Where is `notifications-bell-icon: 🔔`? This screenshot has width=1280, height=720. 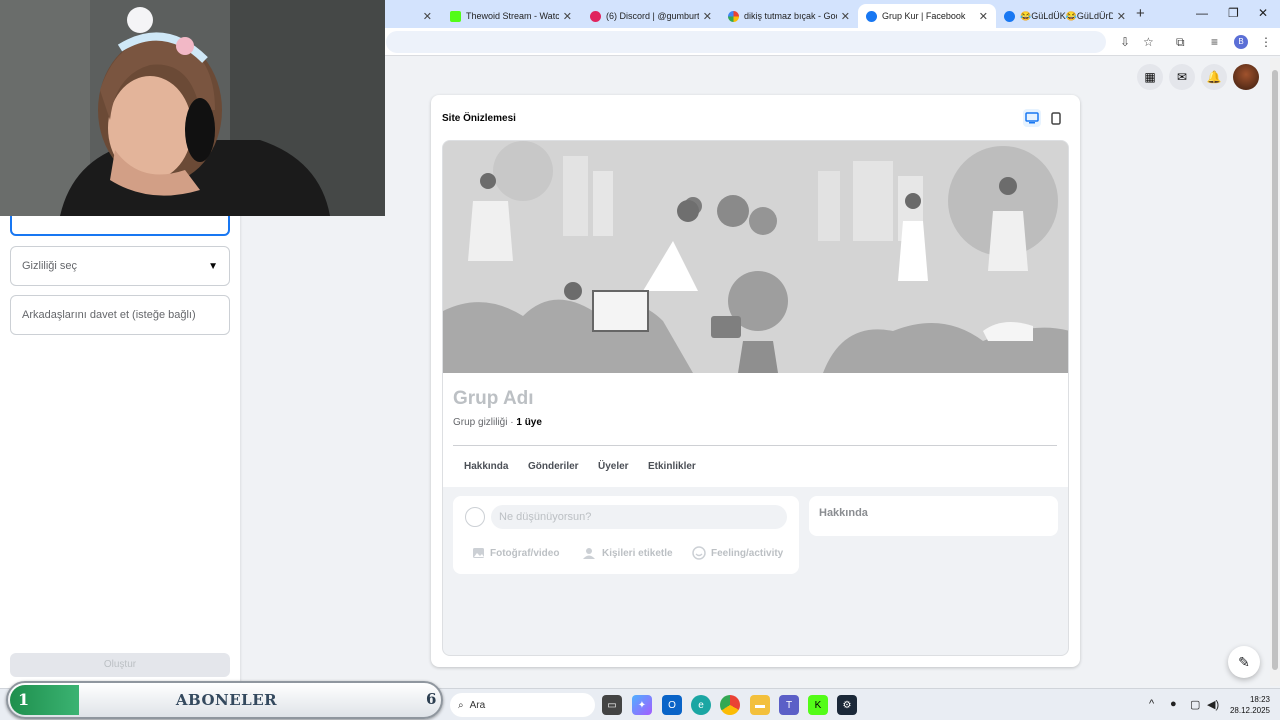 notifications-bell-icon: 🔔 is located at coordinates (1214, 77).